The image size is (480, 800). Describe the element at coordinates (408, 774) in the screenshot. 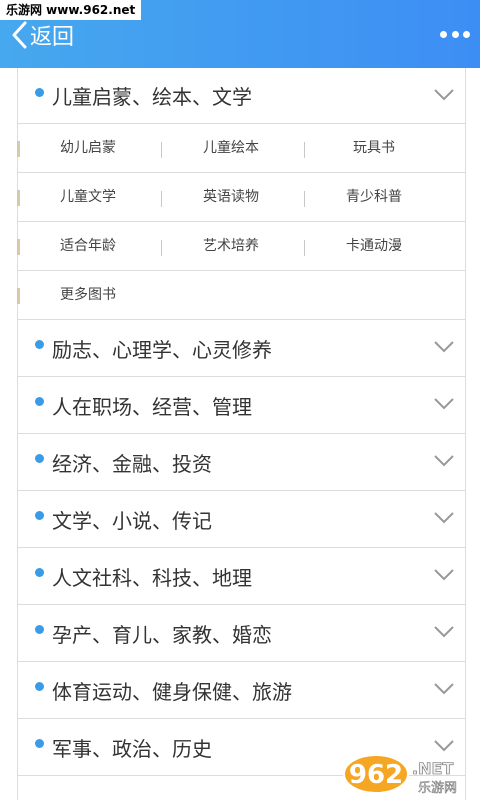

I see `site-logo: 962 .NET 乐游网` at that location.